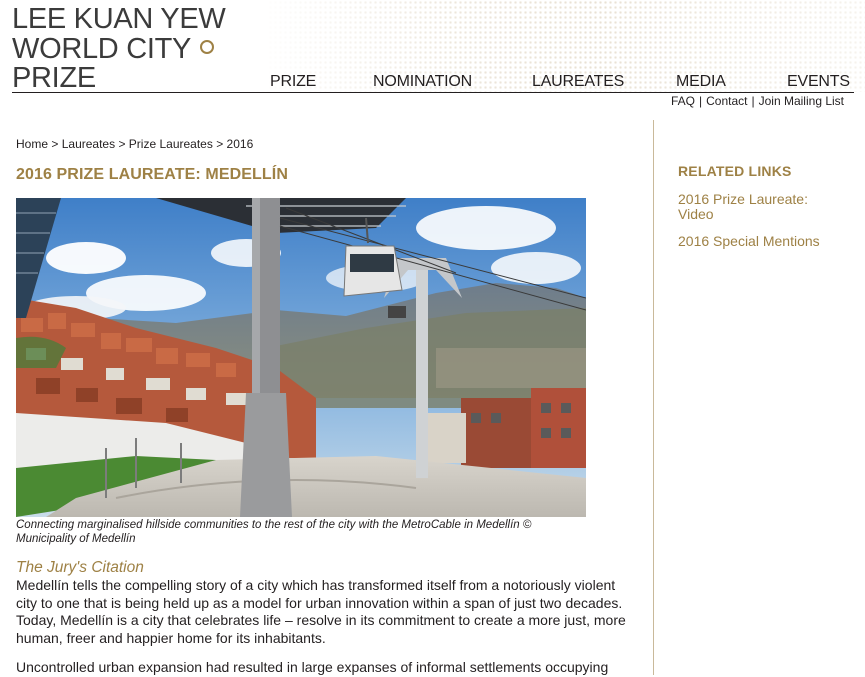  What do you see at coordinates (818, 82) in the screenshot?
I see `nav-item-events: EVENTS` at bounding box center [818, 82].